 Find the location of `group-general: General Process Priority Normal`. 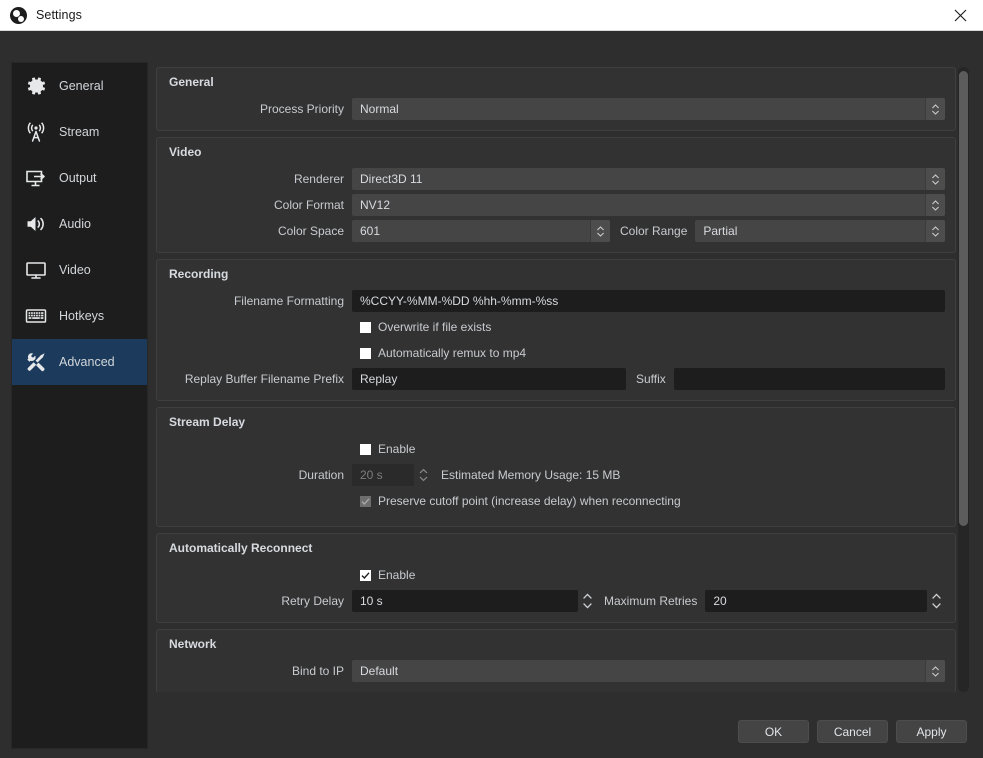

group-general: General Process Priority Normal is located at coordinates (556, 99).